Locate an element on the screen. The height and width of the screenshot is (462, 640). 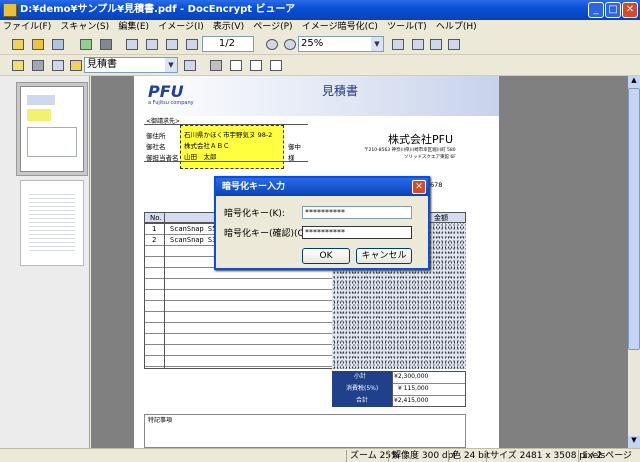
document-title: 見積書 is located at coordinates (340, 91).